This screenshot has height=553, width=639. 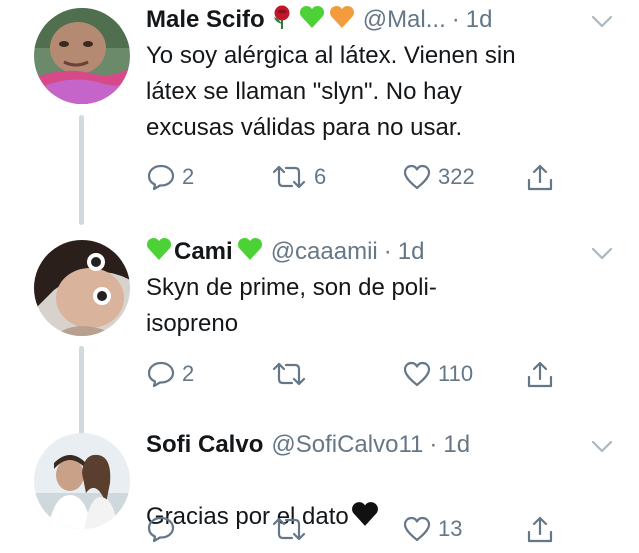 I want to click on tweet-actions: 2 6 322, so click(x=372, y=177).